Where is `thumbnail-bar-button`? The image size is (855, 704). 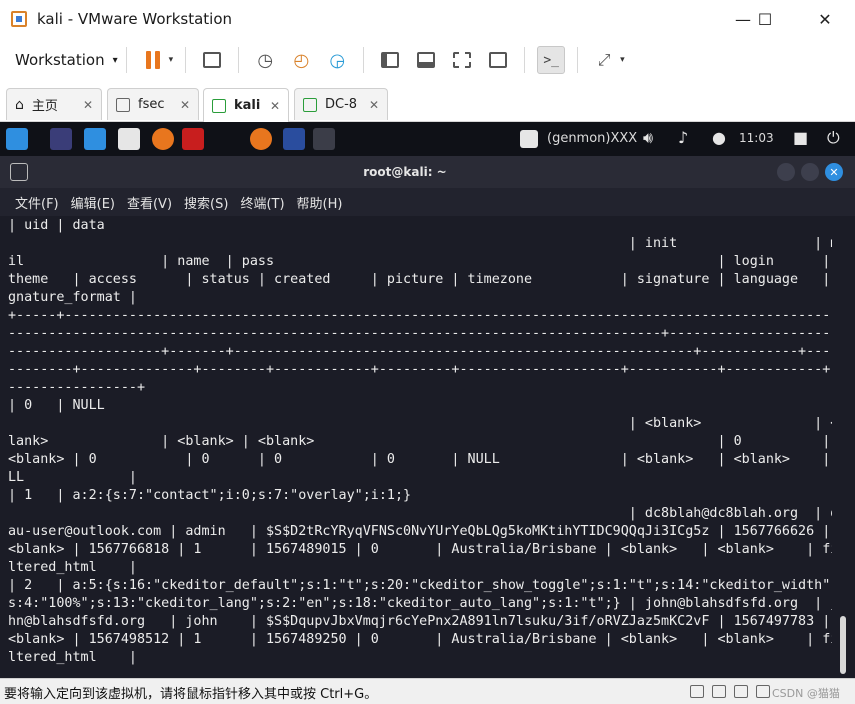 thumbnail-bar-button is located at coordinates (426, 60).